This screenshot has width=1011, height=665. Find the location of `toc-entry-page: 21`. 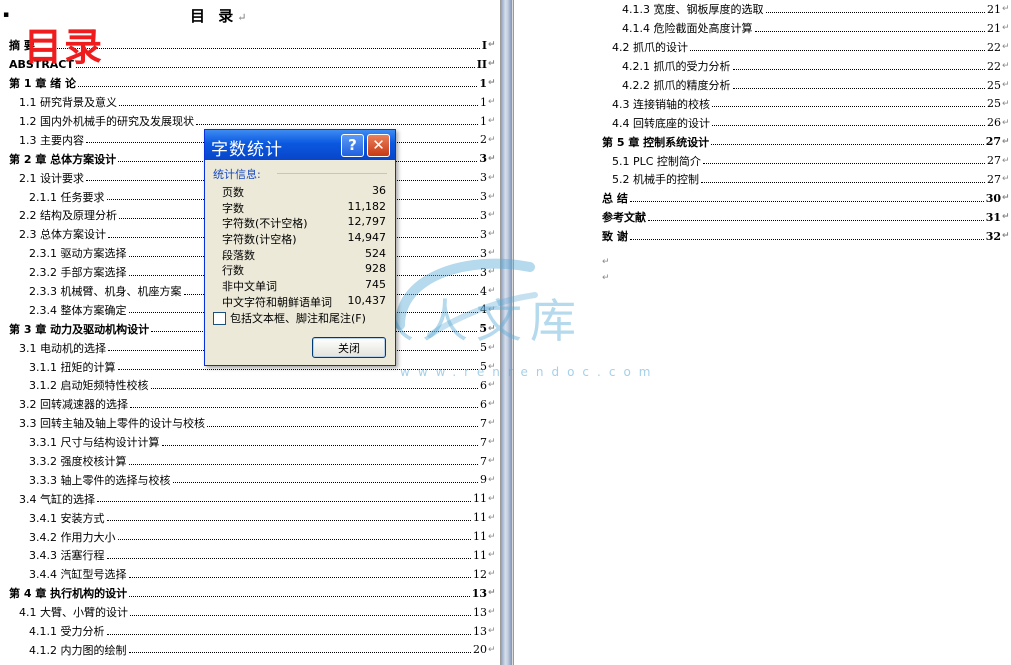

toc-entry-page: 21 is located at coordinates (993, 9).